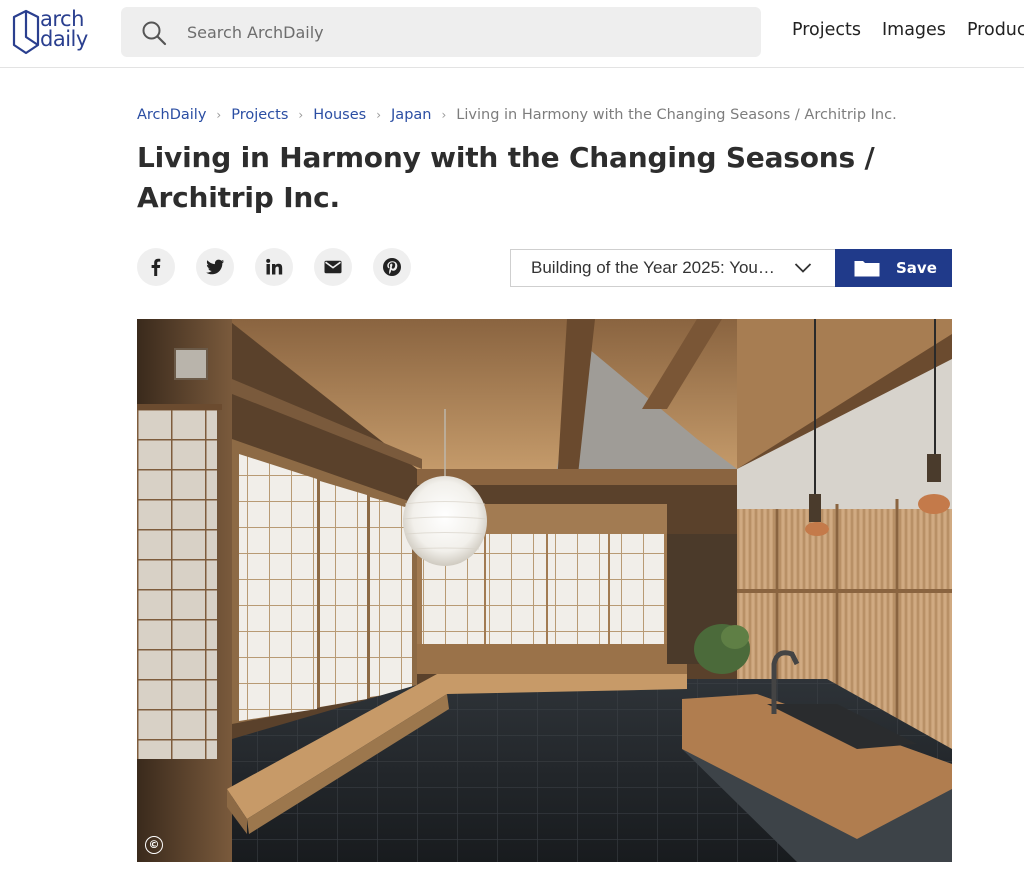 This screenshot has width=1024, height=881. Describe the element at coordinates (867, 269) in the screenshot. I see `folder-icon` at that location.